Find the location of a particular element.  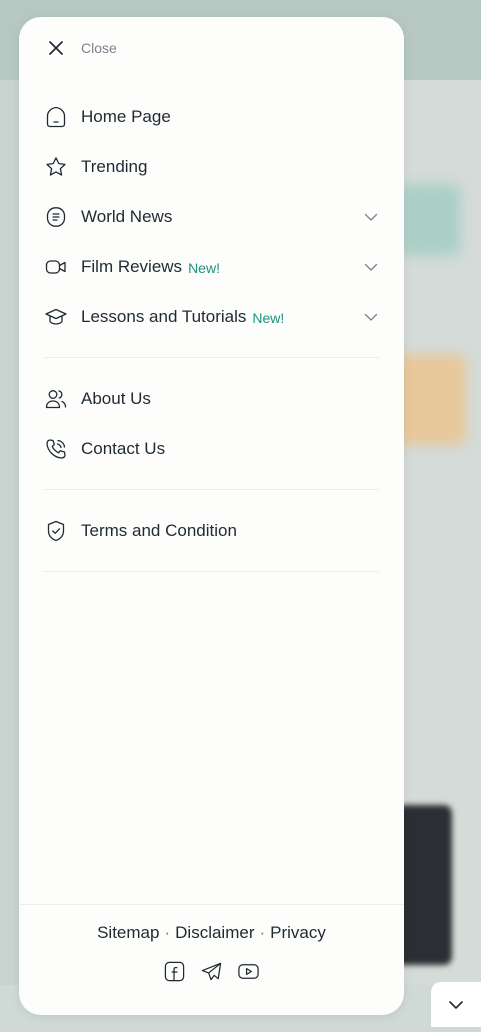

menu-item-terms-and-condition: Terms and Condition is located at coordinates (211, 531).